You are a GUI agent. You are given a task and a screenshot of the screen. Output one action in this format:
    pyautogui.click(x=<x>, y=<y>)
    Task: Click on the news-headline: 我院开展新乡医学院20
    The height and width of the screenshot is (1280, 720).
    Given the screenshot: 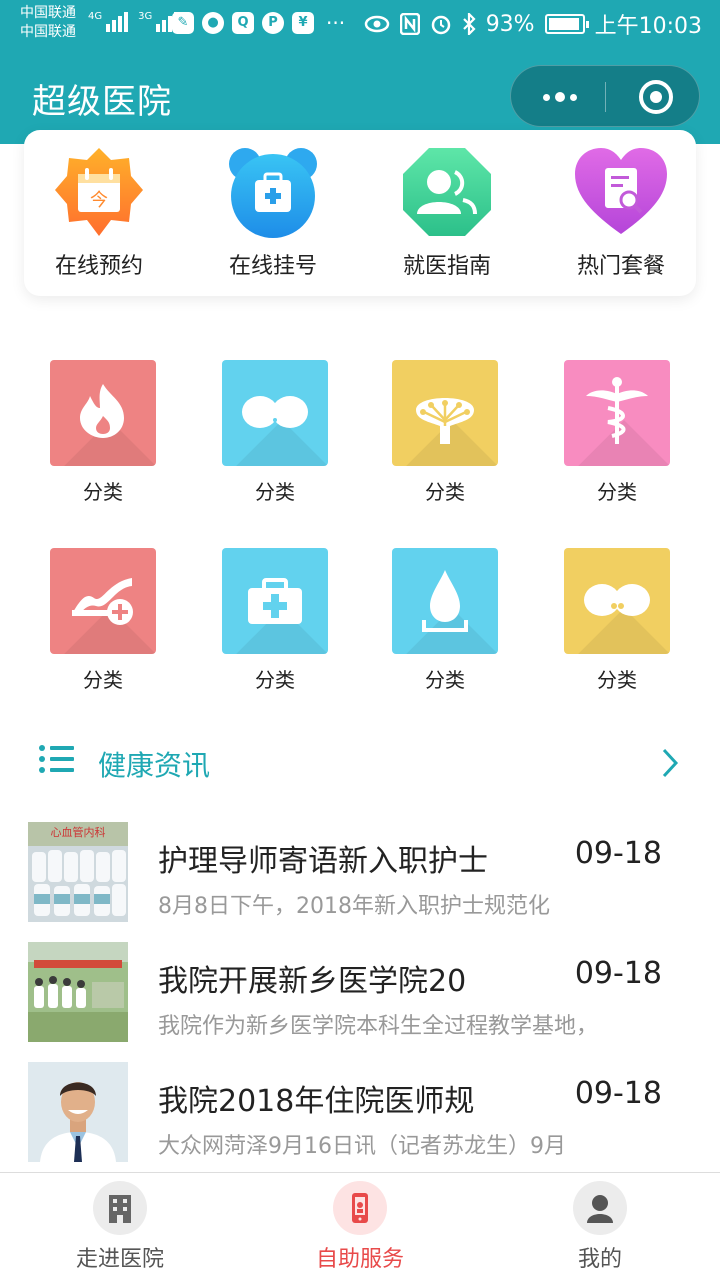 What is the action you would take?
    pyautogui.click(x=312, y=981)
    